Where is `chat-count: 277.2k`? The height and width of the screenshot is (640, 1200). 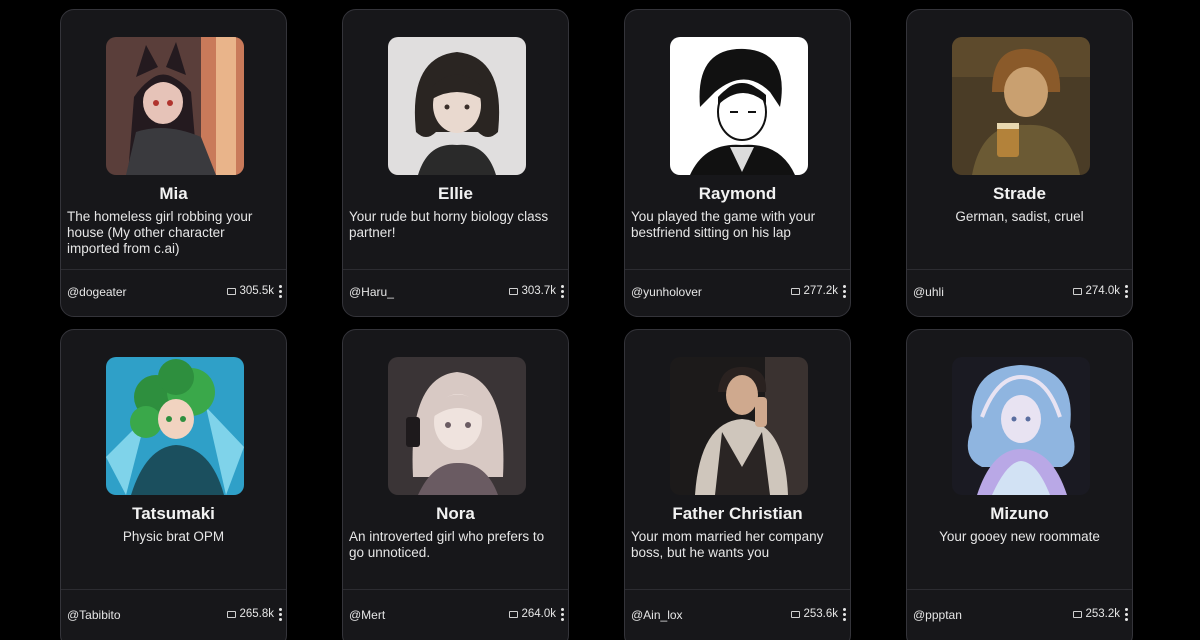
chat-count: 277.2k is located at coordinates (814, 291).